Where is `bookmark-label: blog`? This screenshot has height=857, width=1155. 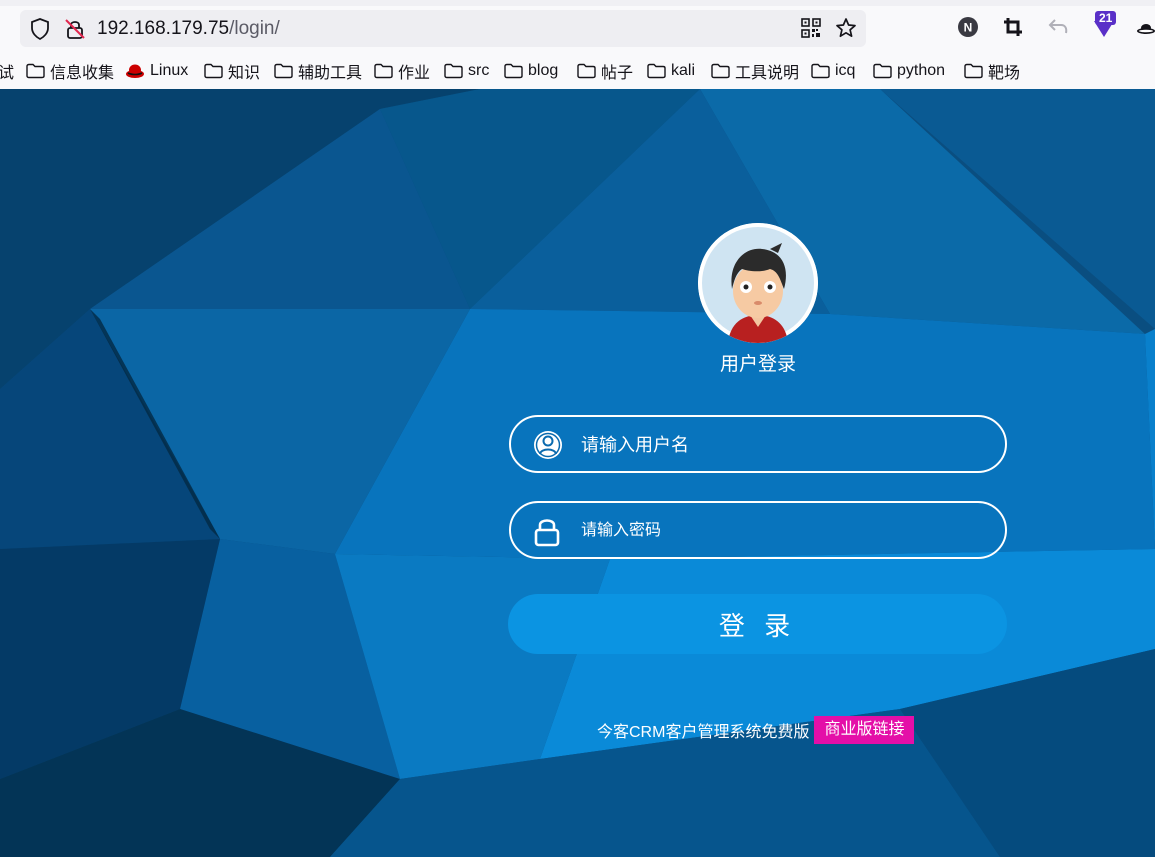
bookmark-label: blog is located at coordinates (543, 70).